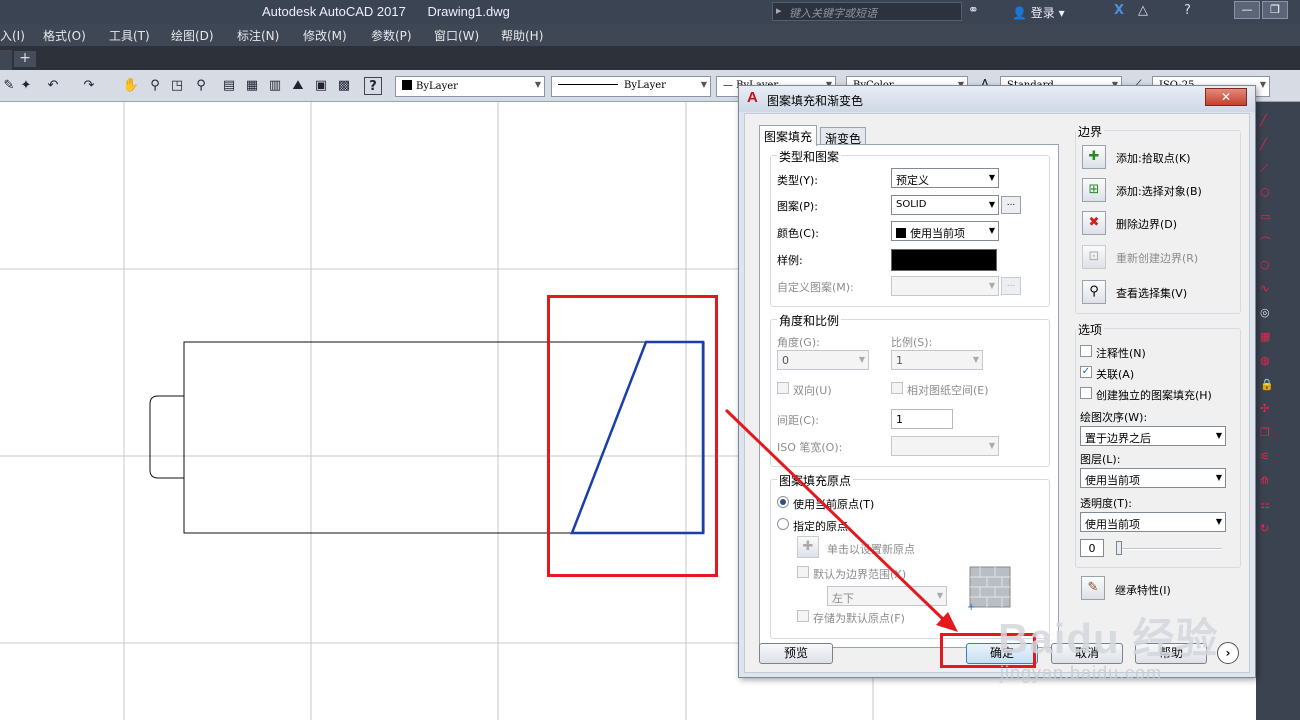 This screenshot has height=720, width=1300. Describe the element at coordinates (6, 60) in the screenshot. I see `file-tab` at that location.